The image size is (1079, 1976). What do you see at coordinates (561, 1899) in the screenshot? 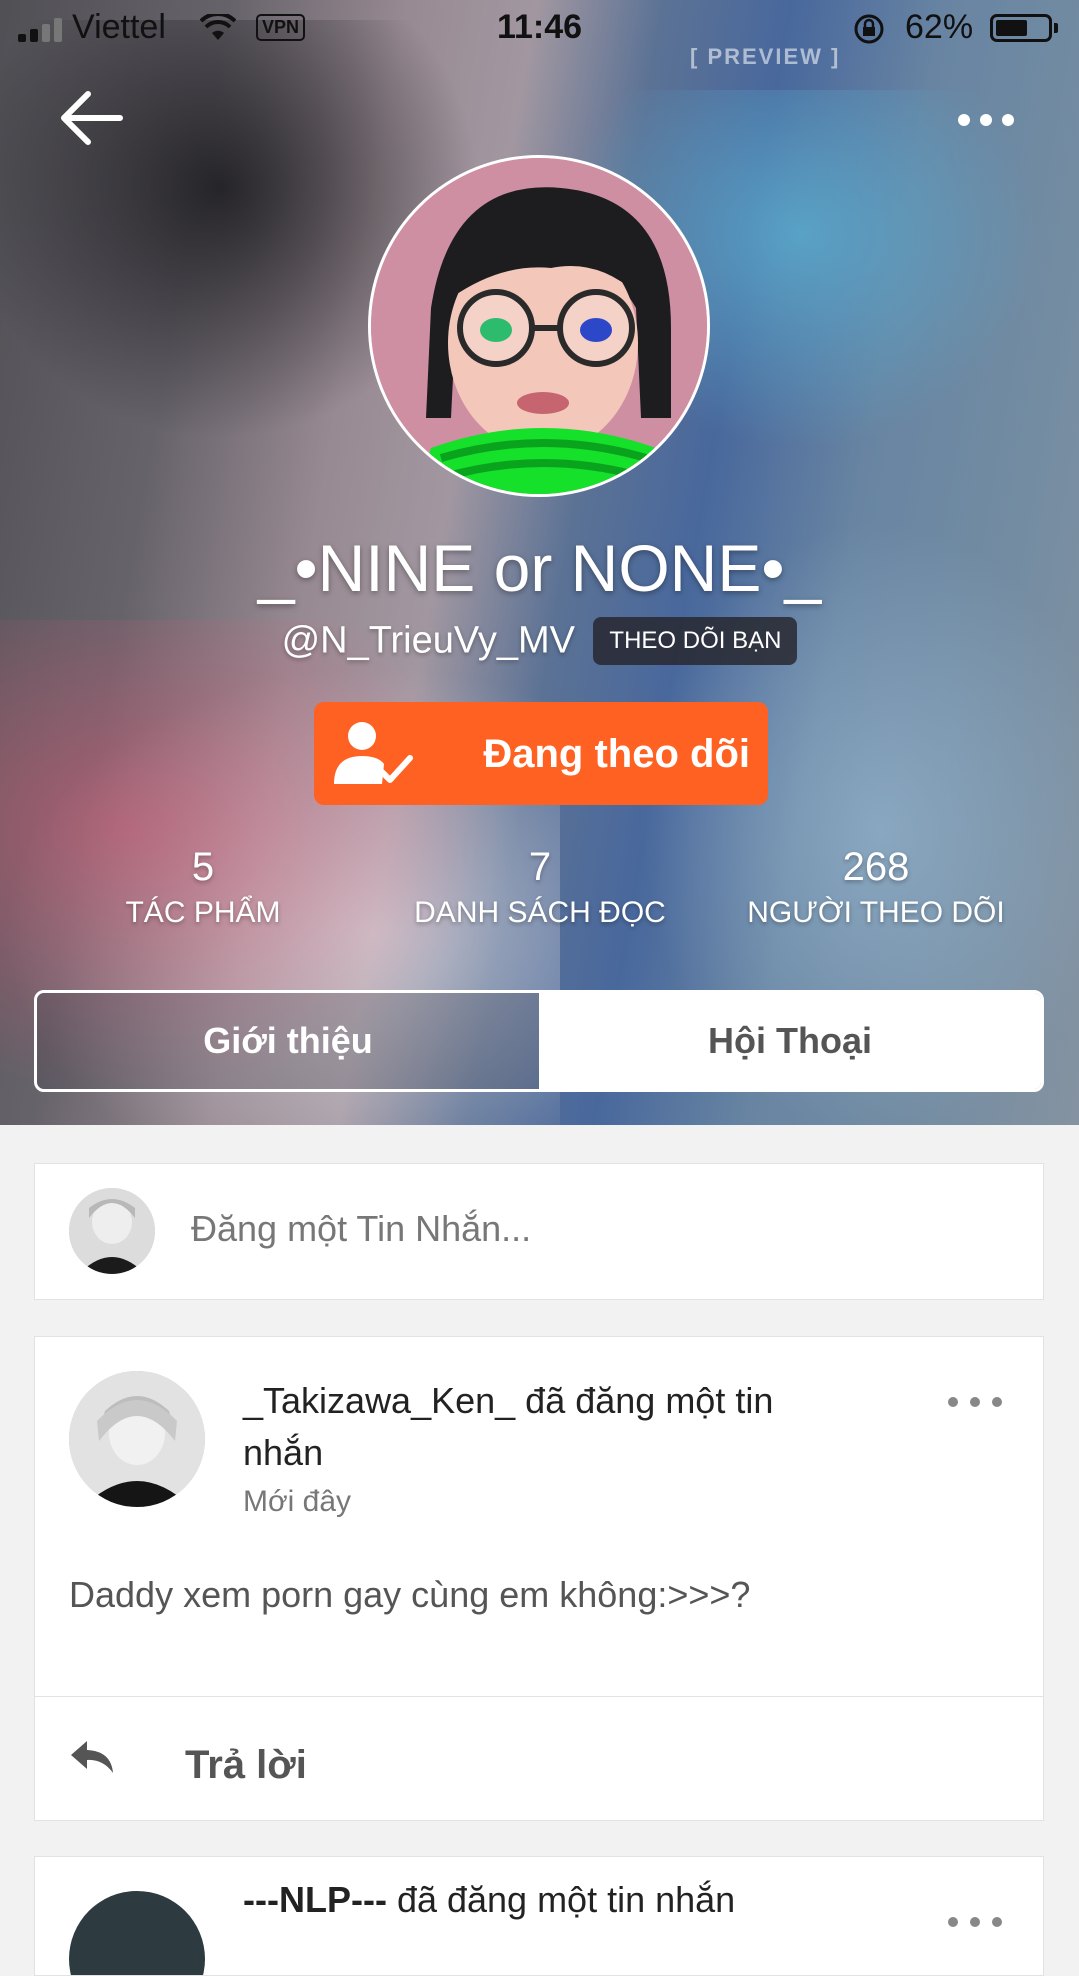
I see `post-headline-suffix: đã đăng một tin nhắn` at bounding box center [561, 1899].